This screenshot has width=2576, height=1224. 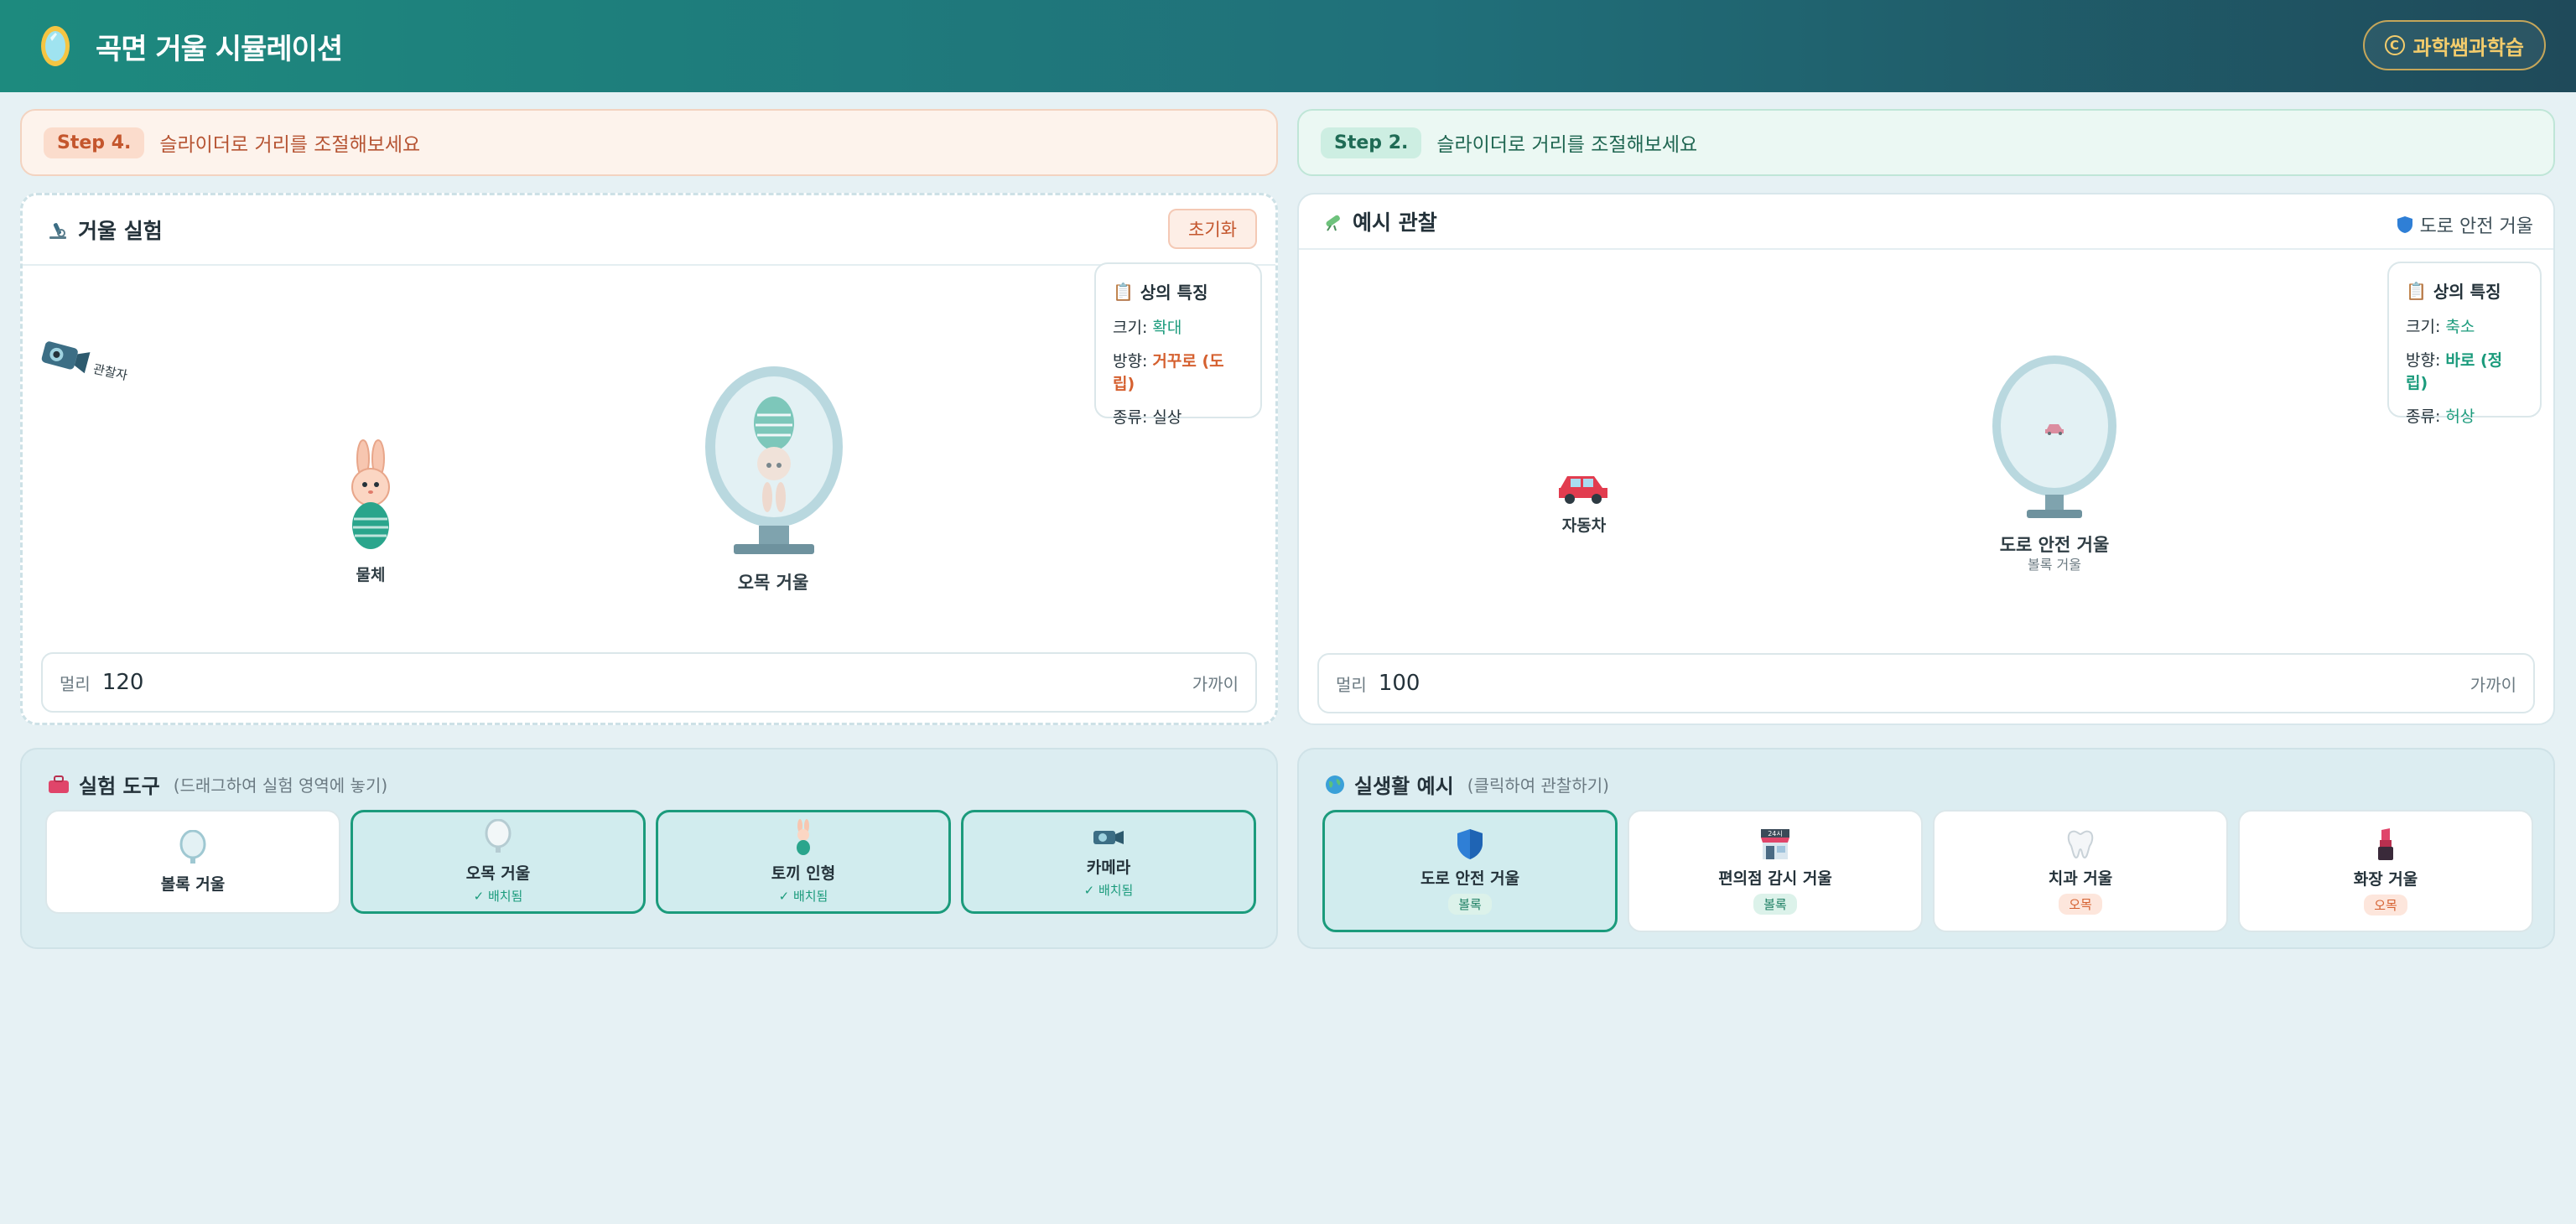 I want to click on info-type-value: 허상, so click(x=2460, y=416).